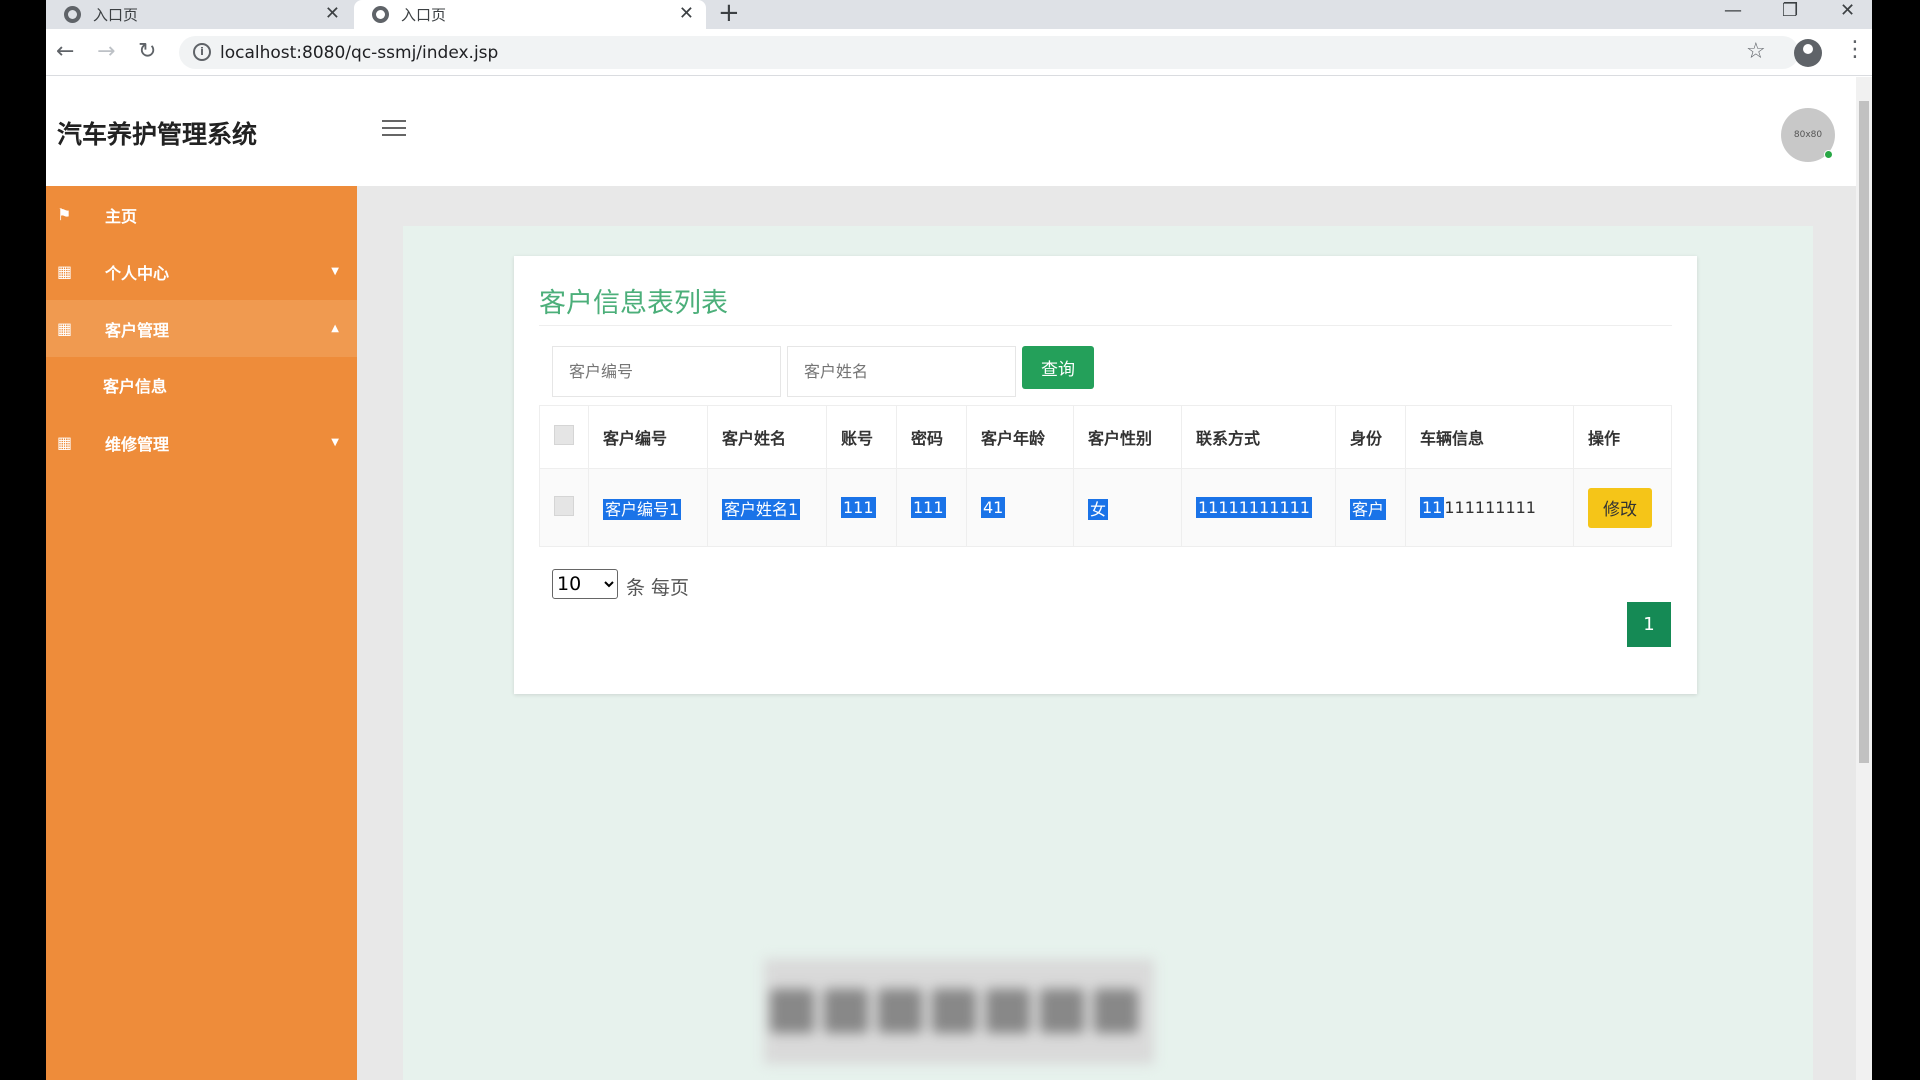 This screenshot has height=1080, width=1920. Describe the element at coordinates (135, 385) in the screenshot. I see `sidebar-subitem-customer-info: 客户信息` at that location.